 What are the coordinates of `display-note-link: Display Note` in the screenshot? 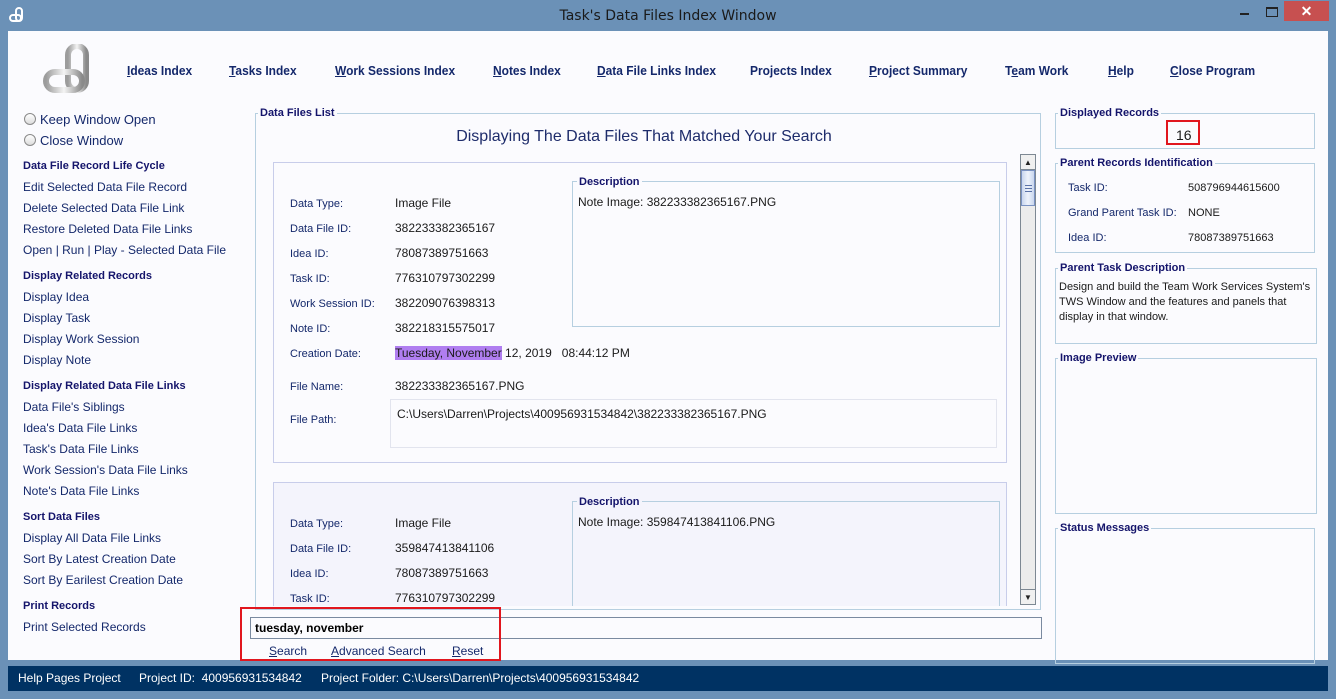 It's located at (57, 360).